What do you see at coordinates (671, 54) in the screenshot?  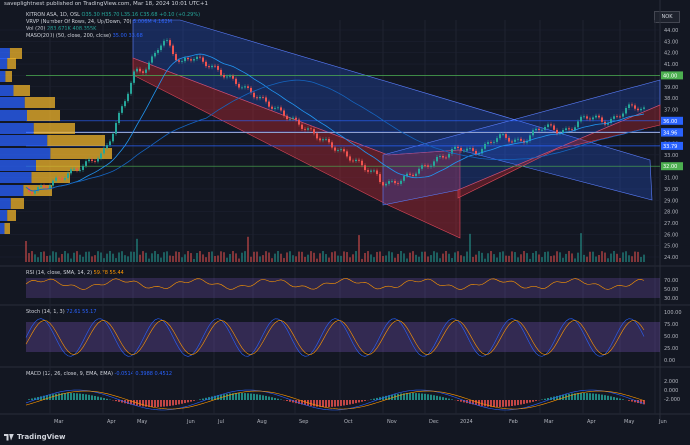 I see `price-tick-label: 42.00` at bounding box center [671, 54].